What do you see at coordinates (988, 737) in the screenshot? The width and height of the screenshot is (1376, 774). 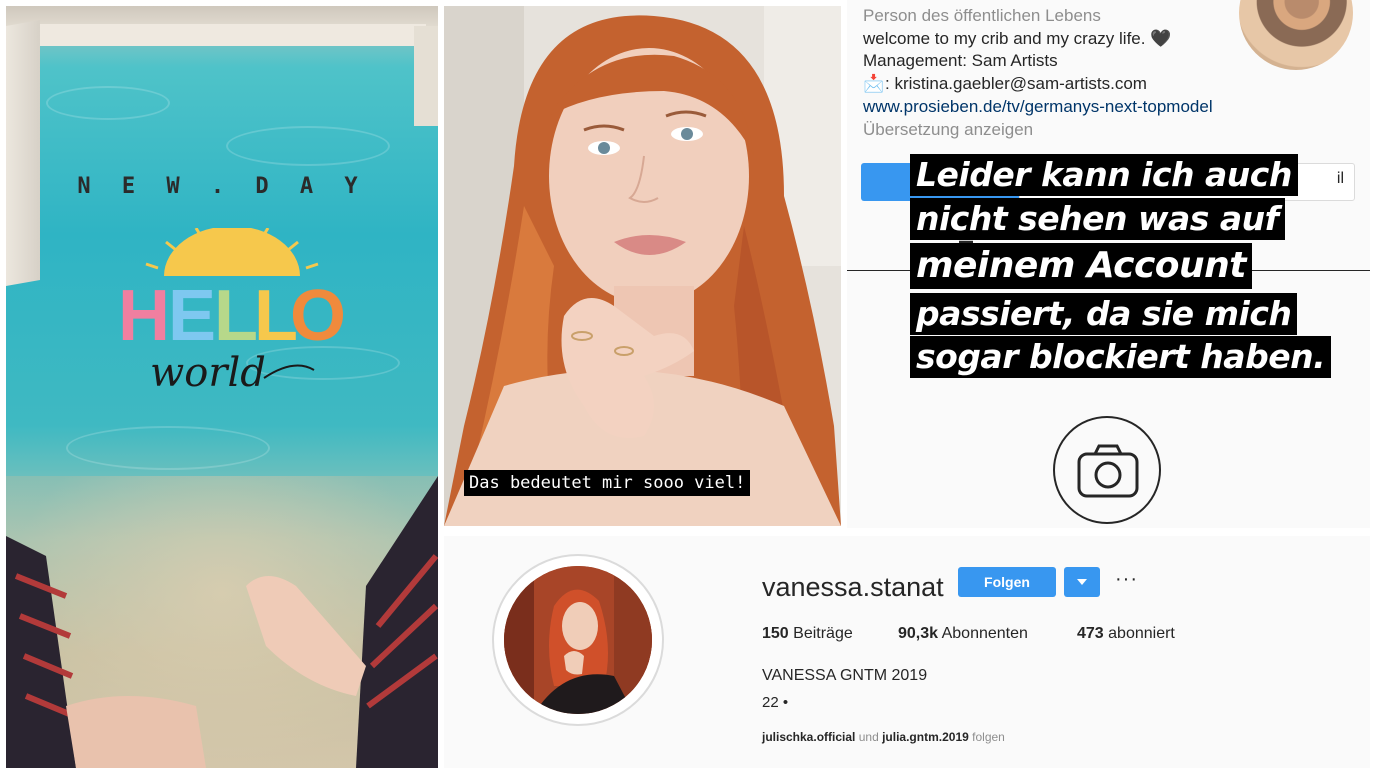 I see `followed-by-suffix: folgen` at bounding box center [988, 737].